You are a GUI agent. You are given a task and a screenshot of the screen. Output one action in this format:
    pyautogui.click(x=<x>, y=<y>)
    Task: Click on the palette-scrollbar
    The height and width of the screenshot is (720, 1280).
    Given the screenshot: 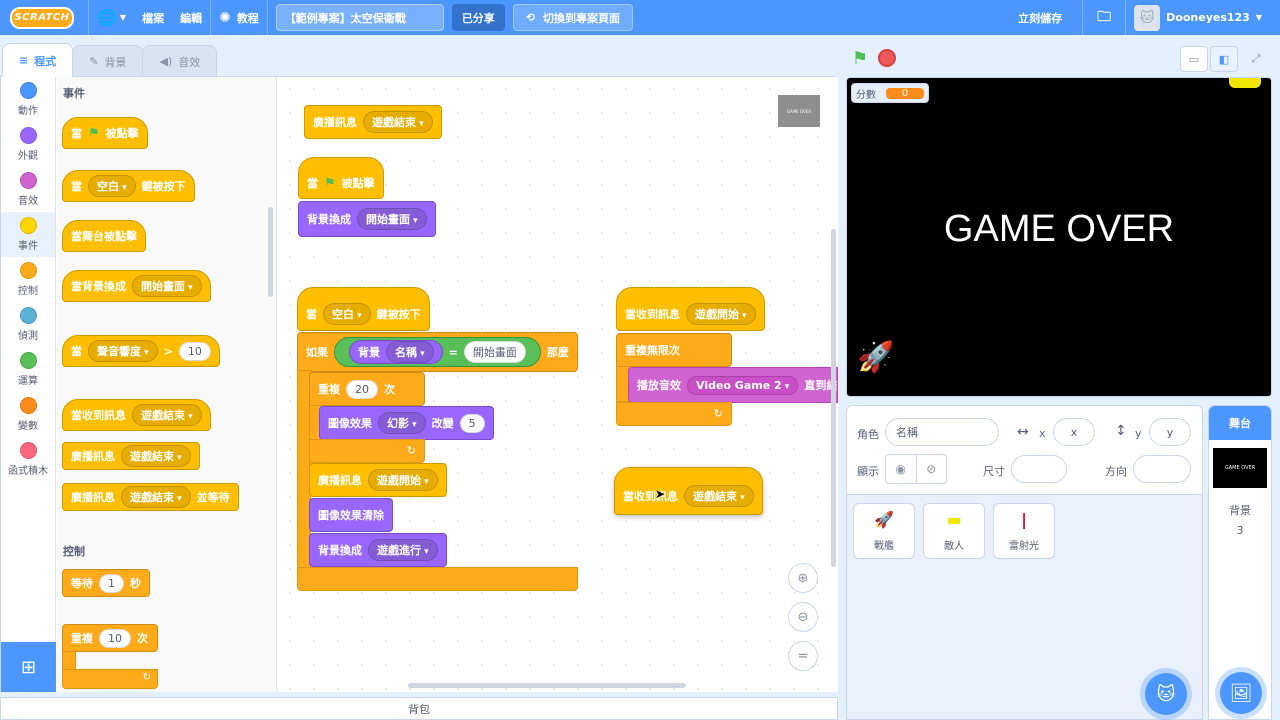 What is the action you would take?
    pyautogui.click(x=270, y=252)
    